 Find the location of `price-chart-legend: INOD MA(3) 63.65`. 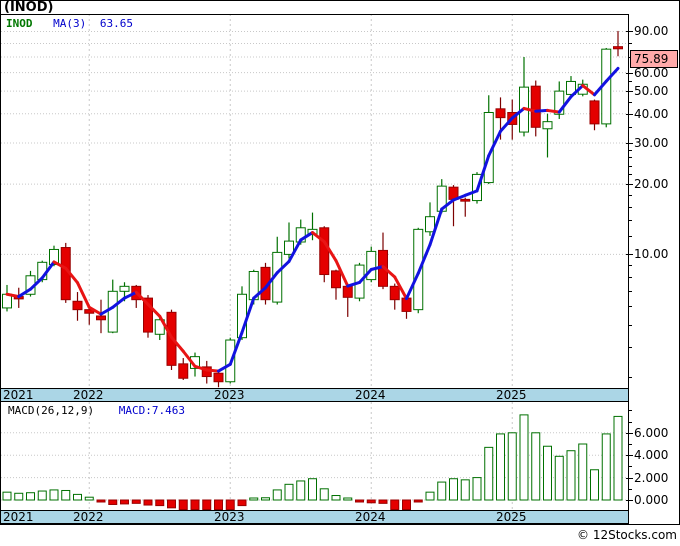

price-chart-legend: INOD MA(3) 63.65 is located at coordinates (69, 23).